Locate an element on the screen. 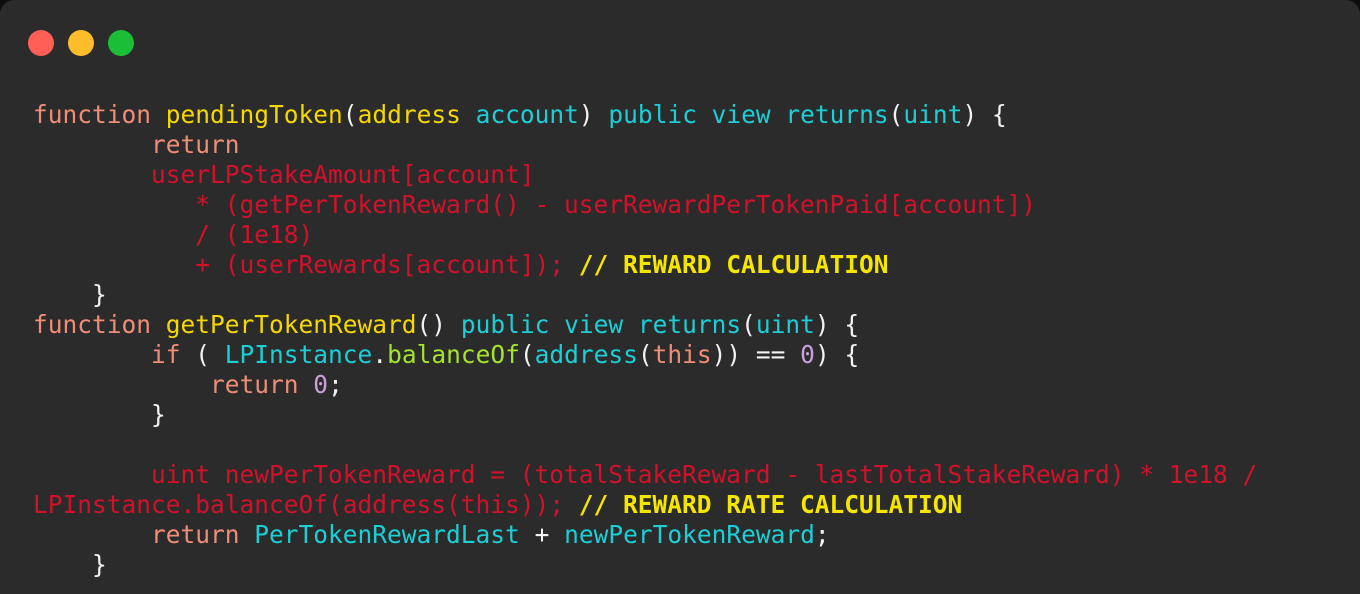 The height and width of the screenshot is (594, 1360). code-line: return is located at coordinates (696, 145).